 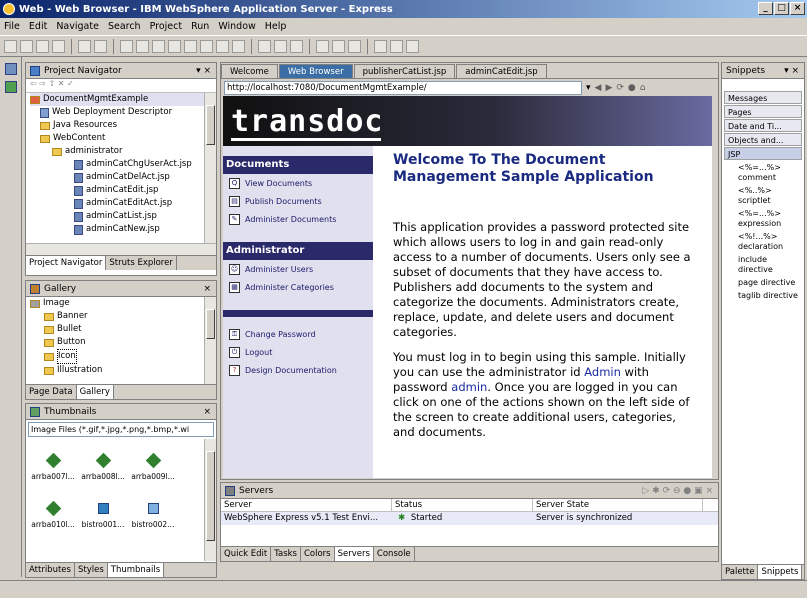 I want to click on tab-page-data: Page Data, so click(x=51, y=392).